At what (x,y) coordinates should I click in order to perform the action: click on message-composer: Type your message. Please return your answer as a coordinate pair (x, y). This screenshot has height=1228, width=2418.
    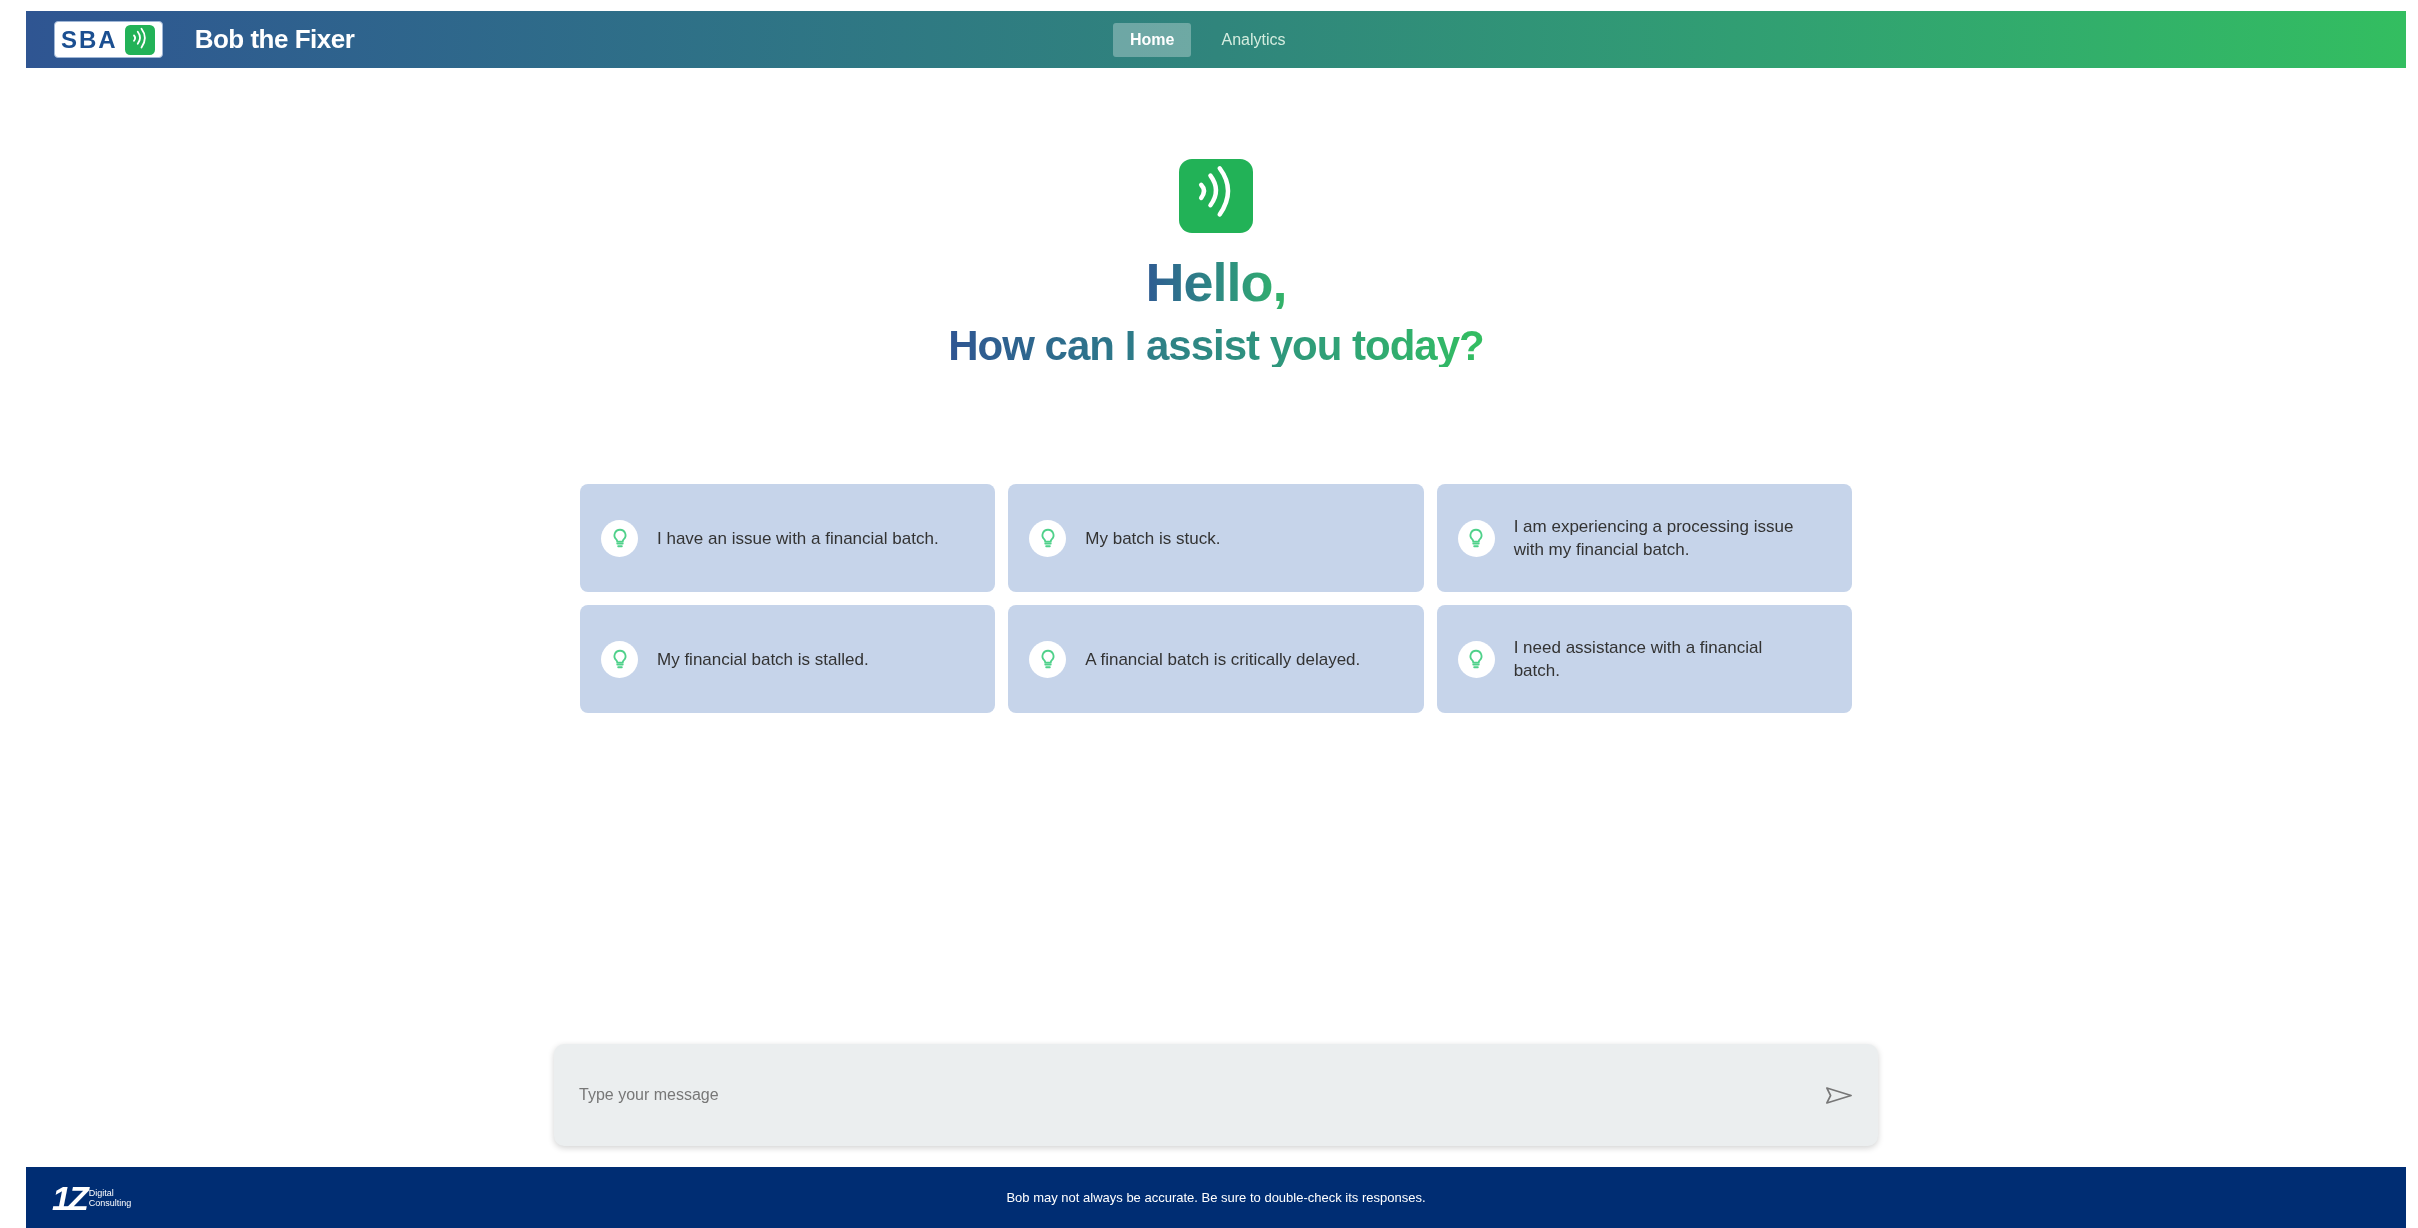
    Looking at the image, I should click on (1216, 1095).